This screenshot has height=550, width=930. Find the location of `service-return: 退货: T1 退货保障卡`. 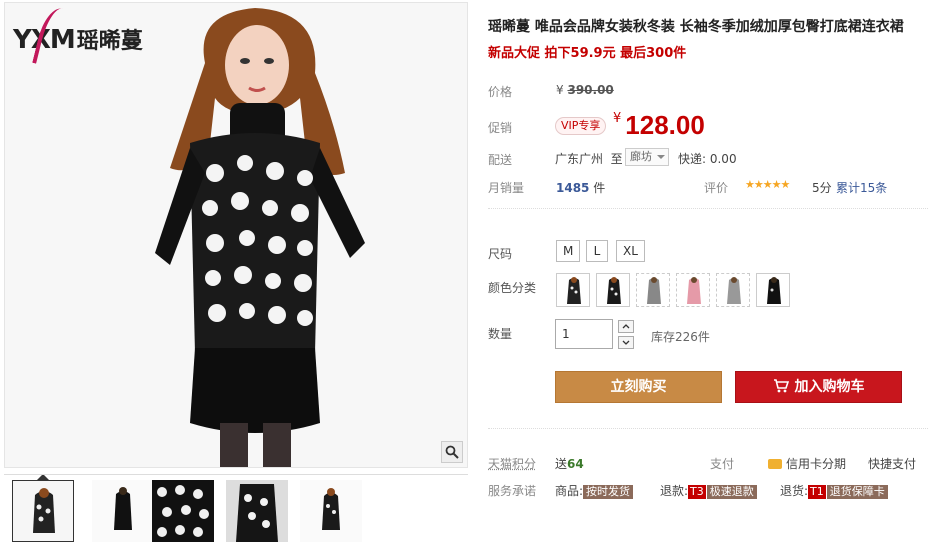

service-return: 退货: T1 退货保障卡 is located at coordinates (834, 490).